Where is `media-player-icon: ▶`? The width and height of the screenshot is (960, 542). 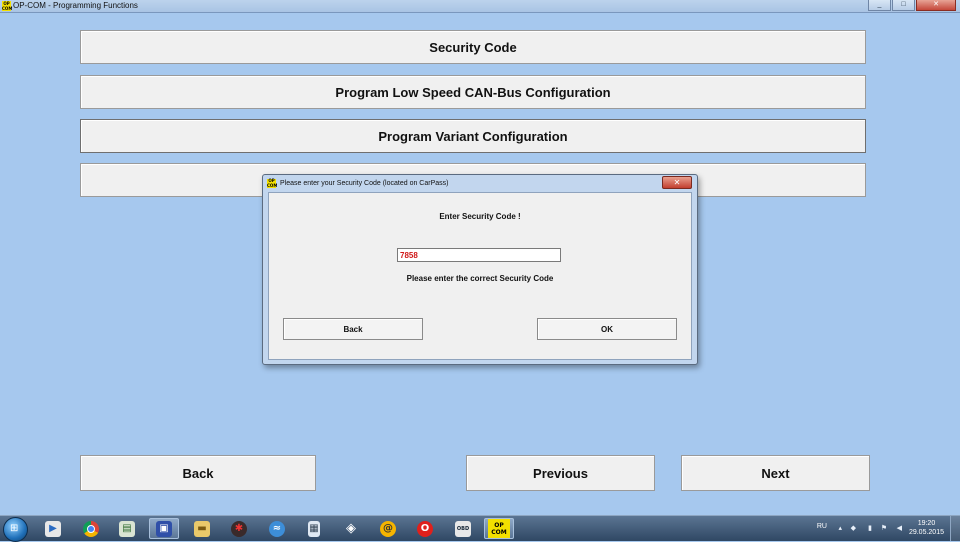 media-player-icon: ▶ is located at coordinates (53, 528).